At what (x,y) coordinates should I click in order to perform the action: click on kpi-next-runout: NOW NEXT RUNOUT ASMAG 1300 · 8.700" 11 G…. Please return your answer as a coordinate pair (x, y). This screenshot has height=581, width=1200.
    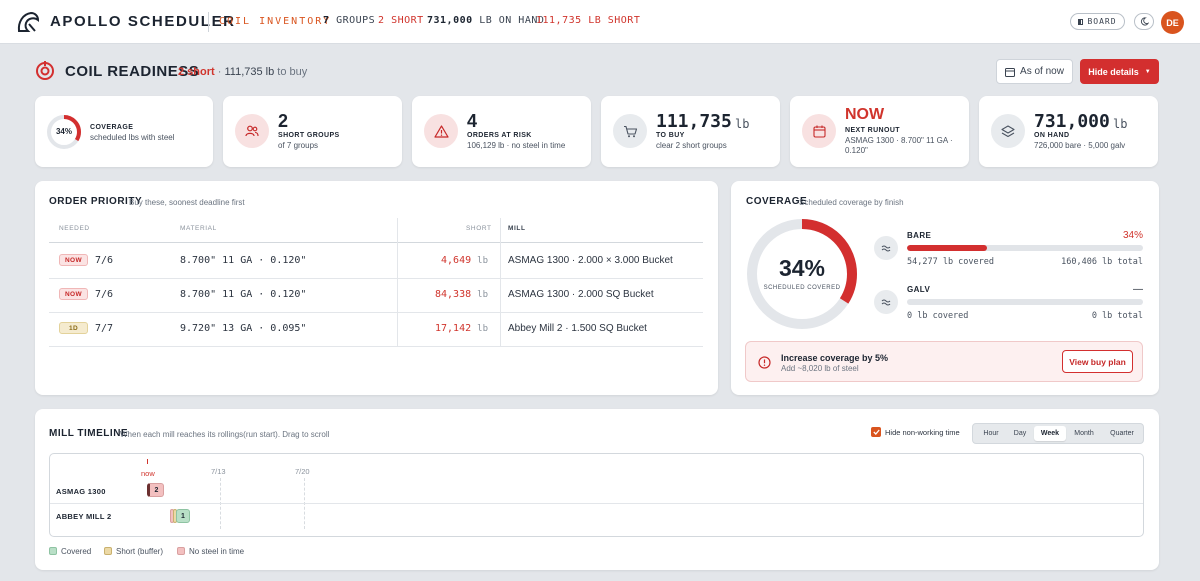
    Looking at the image, I should click on (879, 131).